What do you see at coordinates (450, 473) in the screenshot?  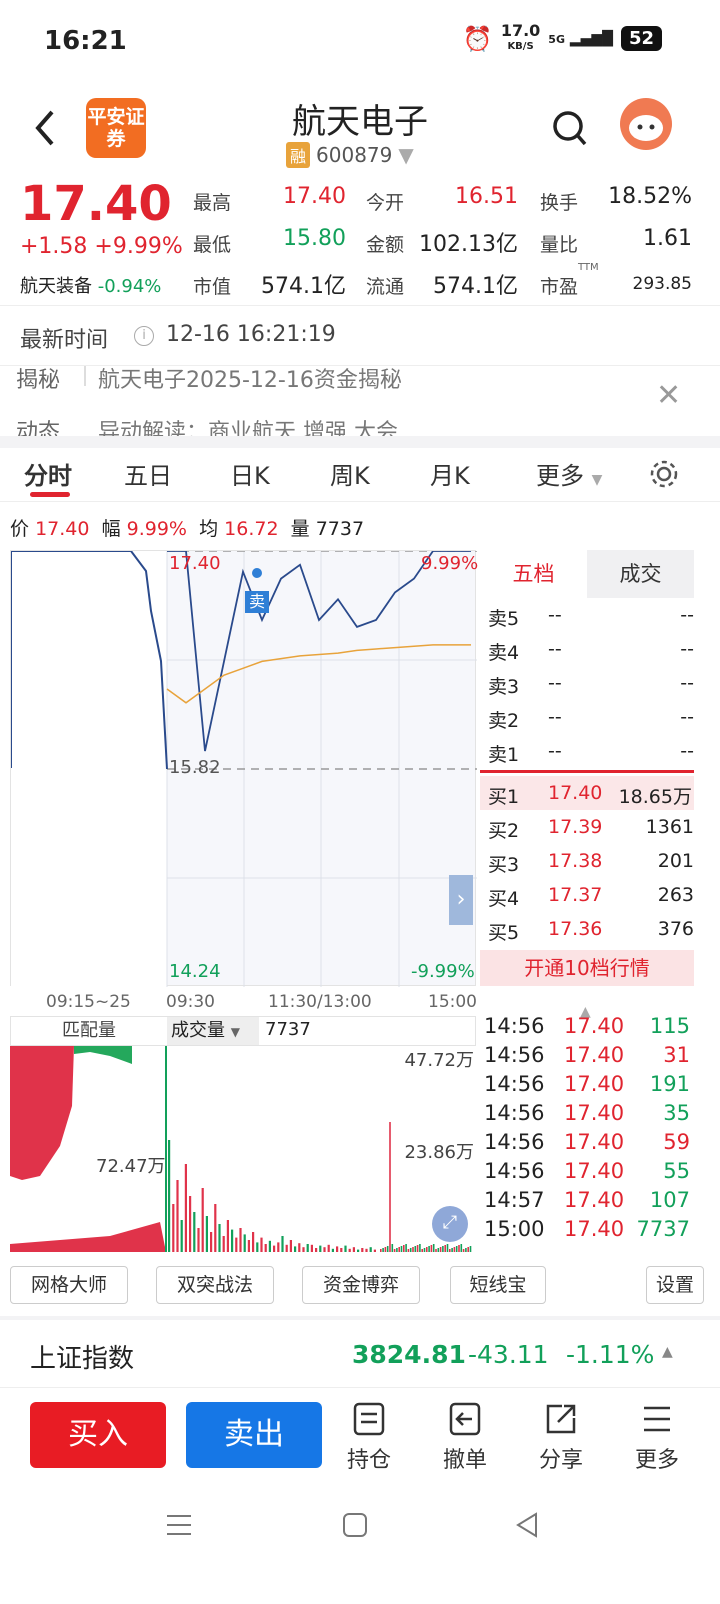 I see `tab-monthly-k: 月K` at bounding box center [450, 473].